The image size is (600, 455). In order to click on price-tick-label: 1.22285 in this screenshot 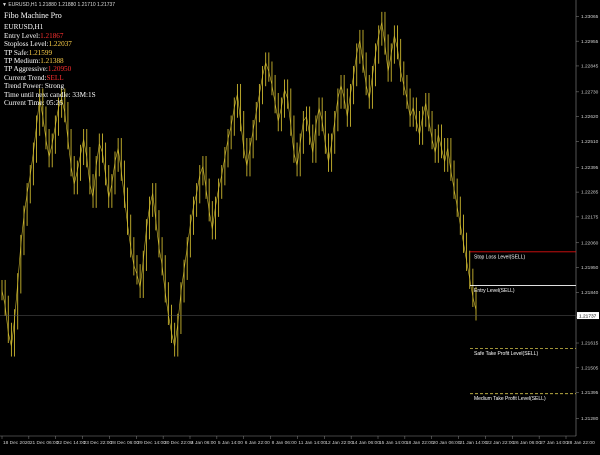, I will do `click(590, 193)`.